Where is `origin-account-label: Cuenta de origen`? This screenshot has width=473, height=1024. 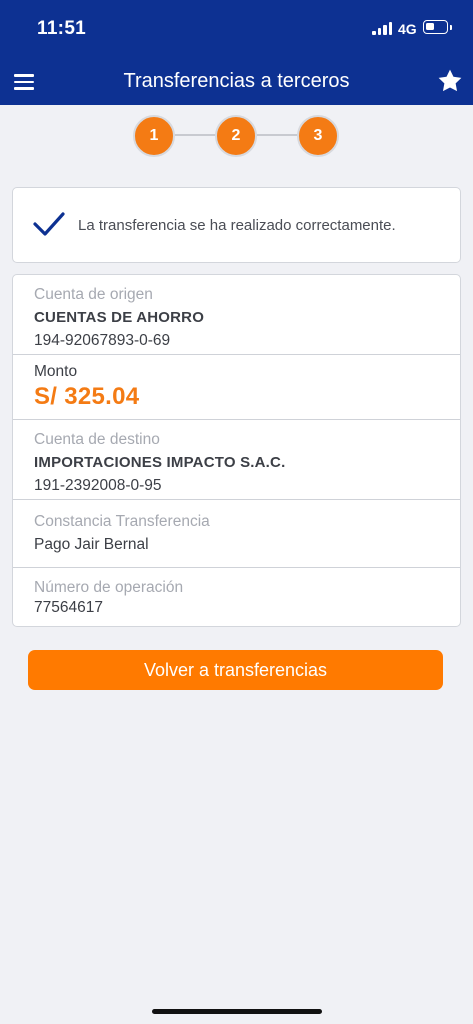
origin-account-label: Cuenta de origen is located at coordinates (93, 294).